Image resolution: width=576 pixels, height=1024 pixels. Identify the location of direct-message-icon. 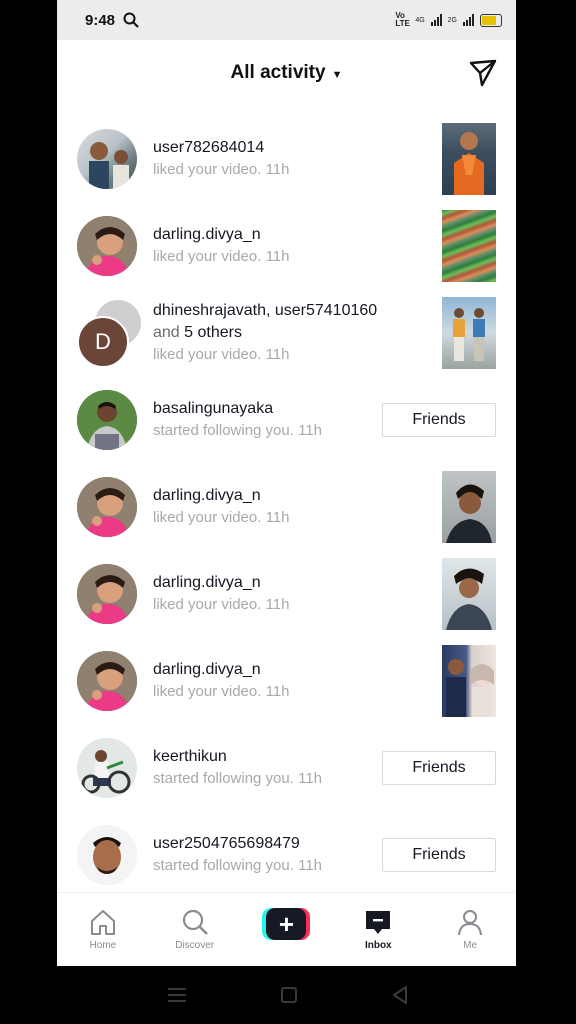
(483, 73).